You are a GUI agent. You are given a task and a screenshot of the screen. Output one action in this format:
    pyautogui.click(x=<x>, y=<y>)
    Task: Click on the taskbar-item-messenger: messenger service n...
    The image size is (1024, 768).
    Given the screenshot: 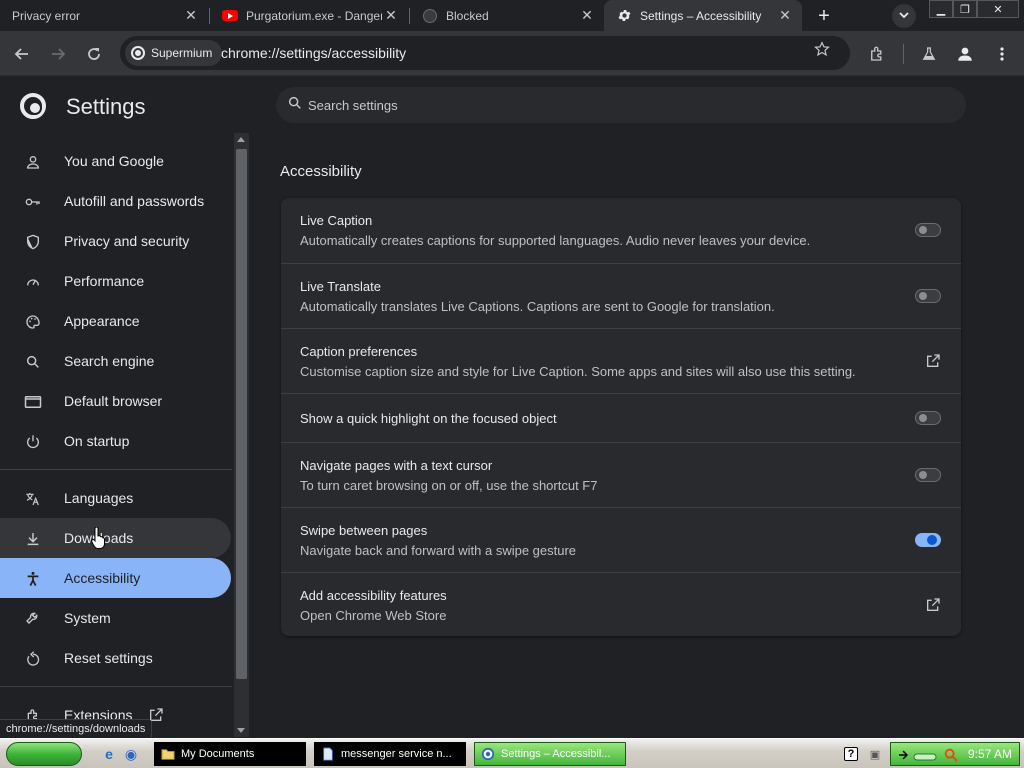 What is the action you would take?
    pyautogui.click(x=390, y=754)
    